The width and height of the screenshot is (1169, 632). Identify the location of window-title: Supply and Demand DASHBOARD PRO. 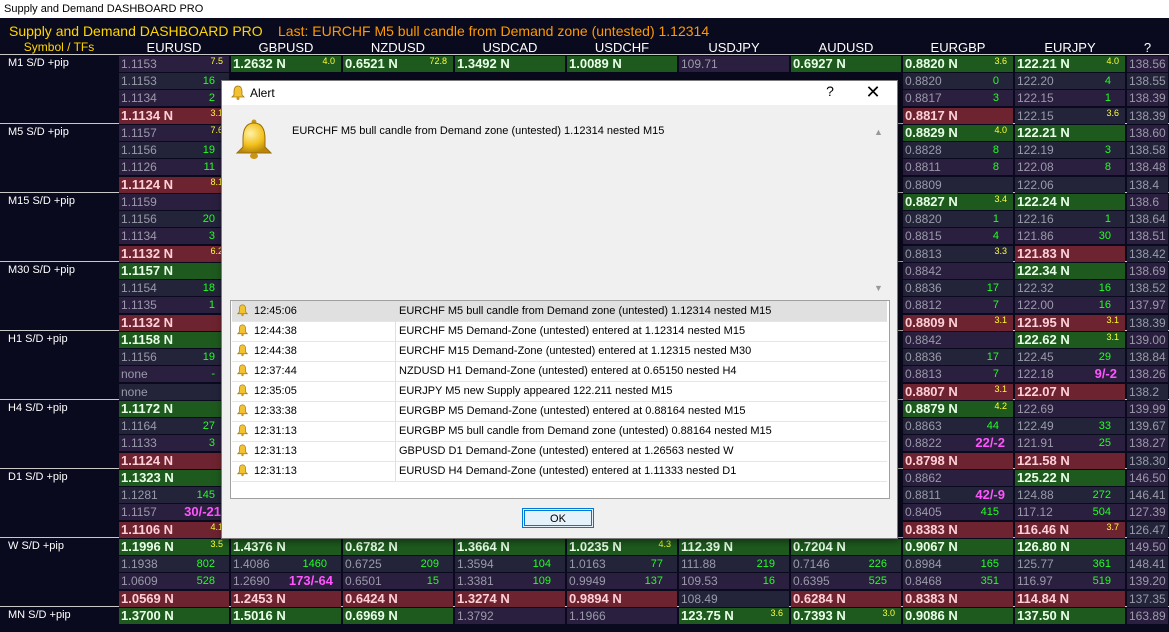
(104, 9).